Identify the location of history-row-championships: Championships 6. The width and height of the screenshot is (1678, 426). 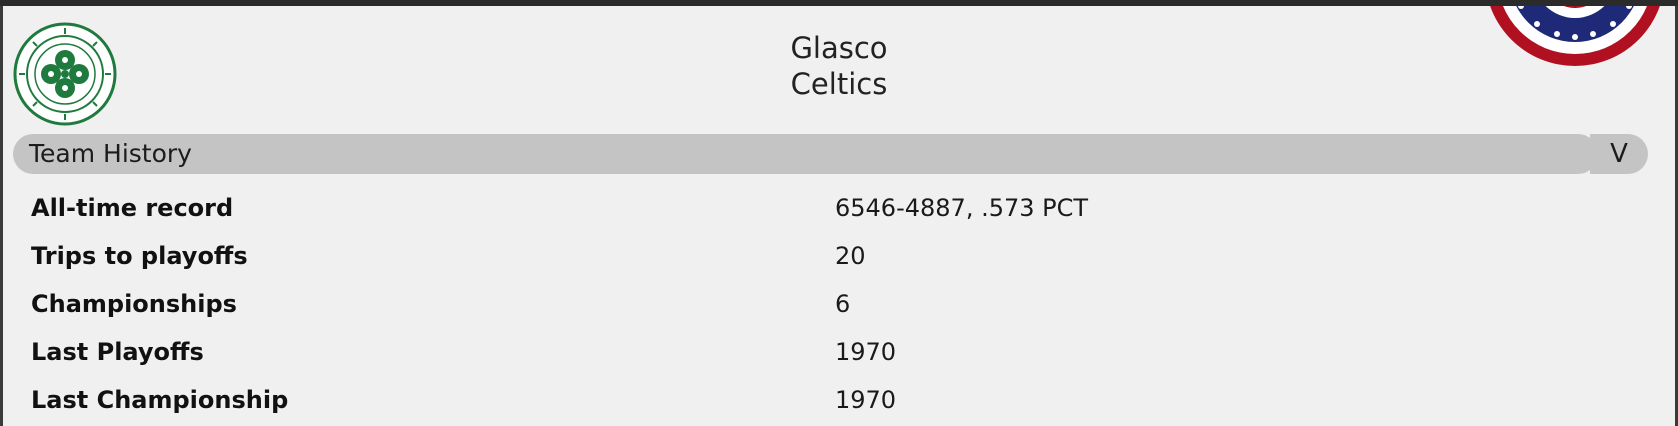
(831, 304).